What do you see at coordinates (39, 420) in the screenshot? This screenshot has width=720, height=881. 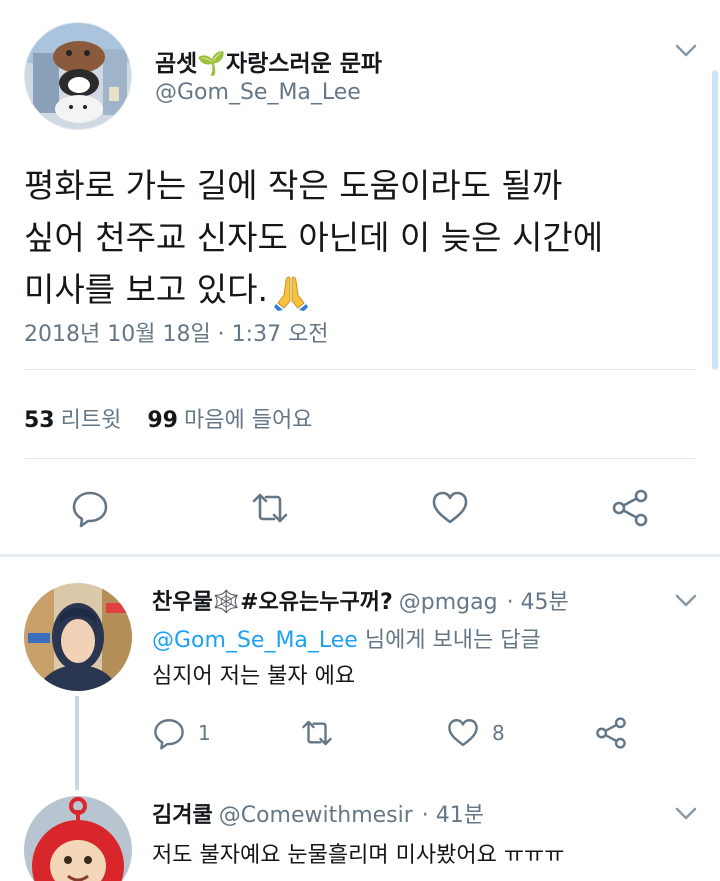 I see `retweet-count: 53` at bounding box center [39, 420].